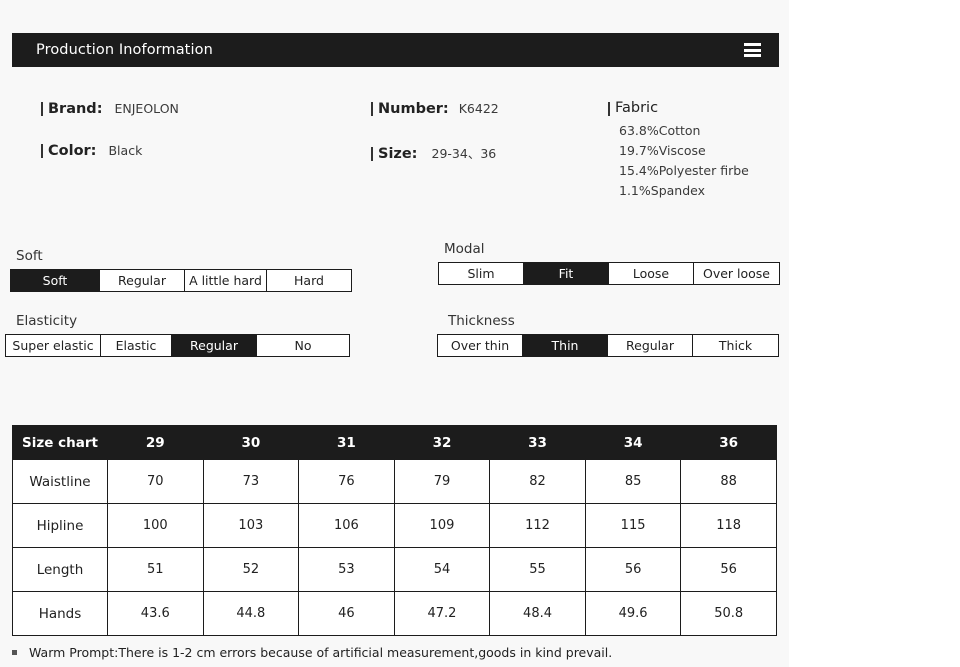 The image size is (960, 667). Describe the element at coordinates (633, 525) in the screenshot. I see `table-cell: 115` at that location.